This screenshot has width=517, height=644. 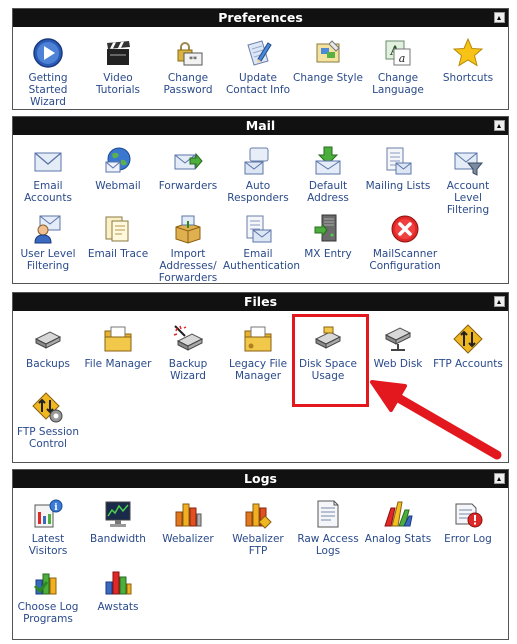 I want to click on item-legacy-file-manager: Legacy File Manager, so click(x=258, y=352).